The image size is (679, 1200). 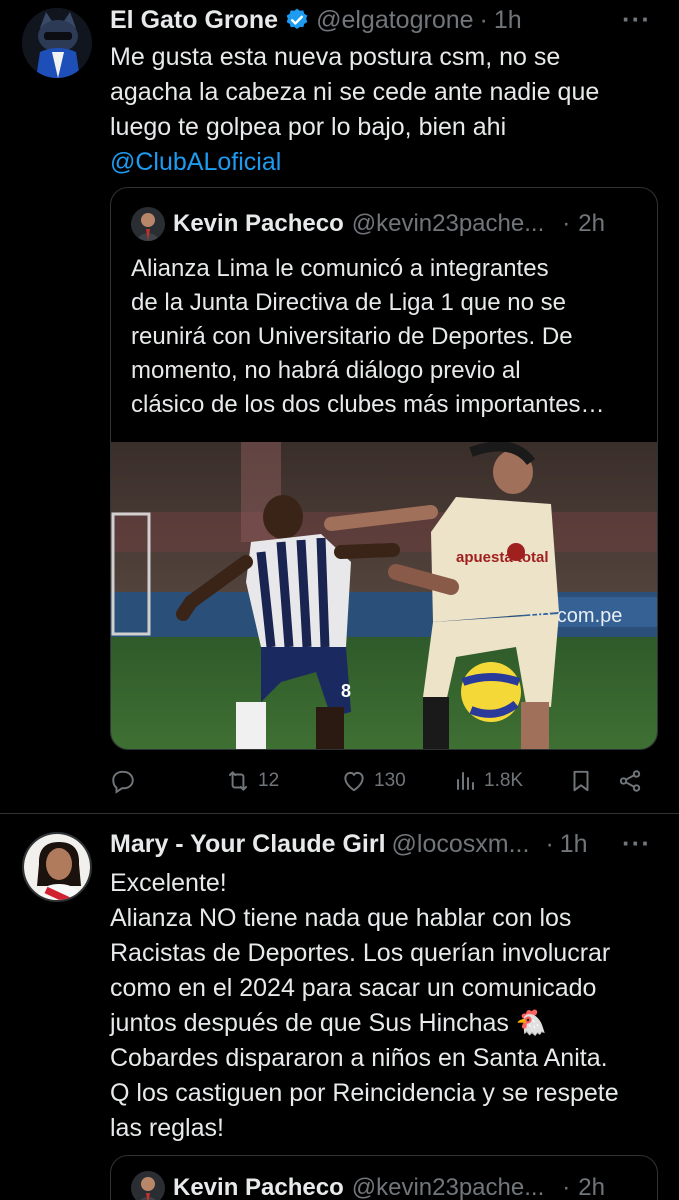 I want to click on retweet-button: 12, so click(x=251, y=781).